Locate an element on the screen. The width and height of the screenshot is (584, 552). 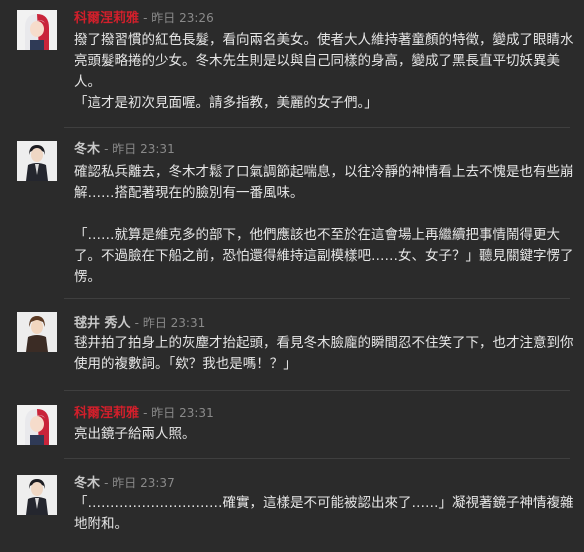
message-header: 冬木 - 昨日 23:31 is located at coordinates (124, 149).